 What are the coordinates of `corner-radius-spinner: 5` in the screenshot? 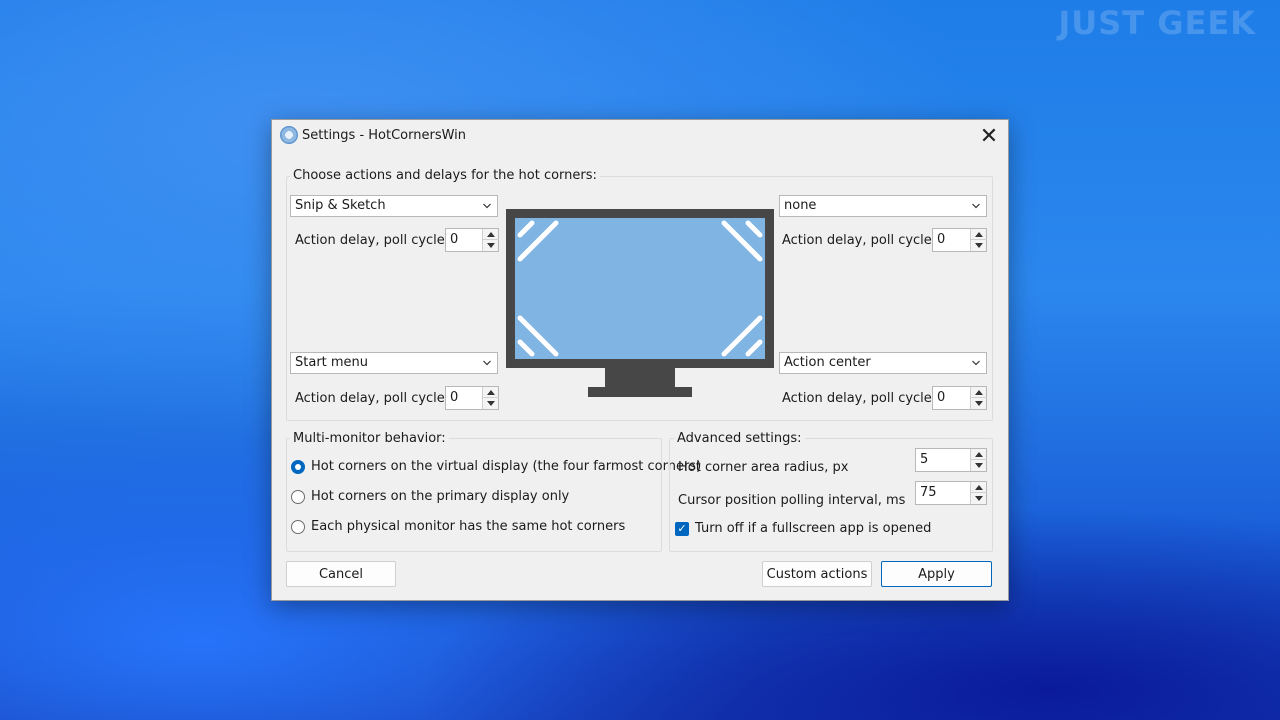 It's located at (951, 460).